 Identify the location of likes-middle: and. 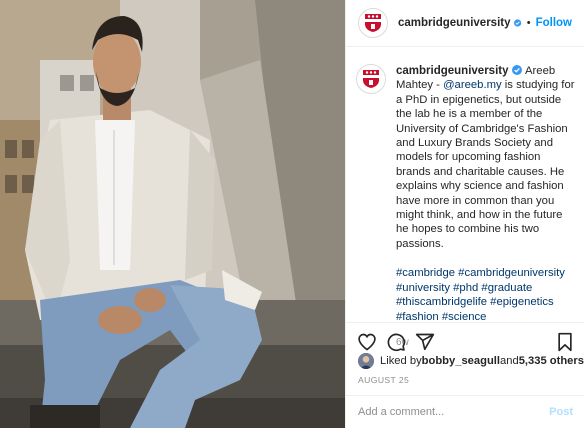
(509, 361).